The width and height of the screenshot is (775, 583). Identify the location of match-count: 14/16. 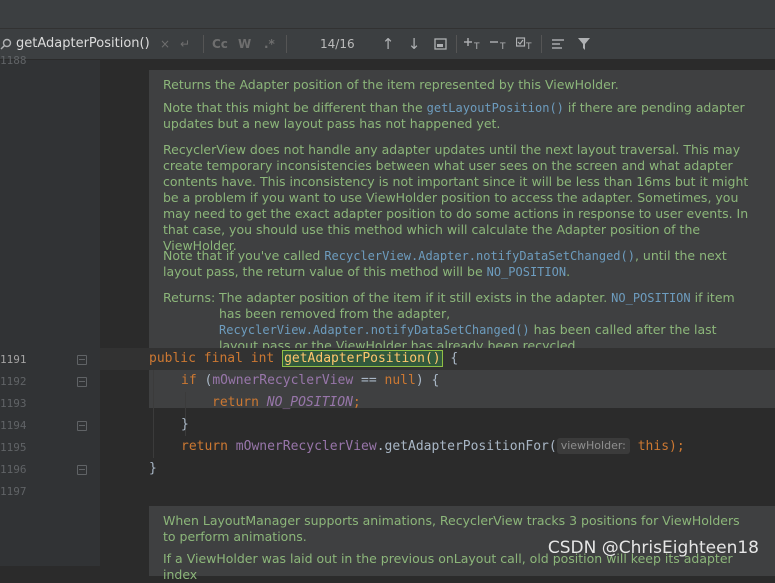
(337, 44).